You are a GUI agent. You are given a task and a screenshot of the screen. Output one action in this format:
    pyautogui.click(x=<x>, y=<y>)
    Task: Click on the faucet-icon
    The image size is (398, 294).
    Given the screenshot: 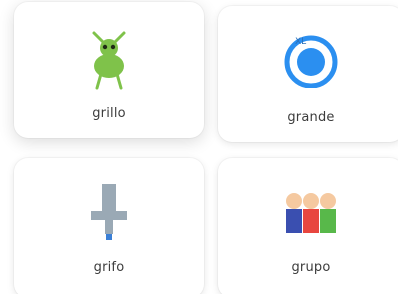 What is the action you would take?
    pyautogui.click(x=109, y=215)
    